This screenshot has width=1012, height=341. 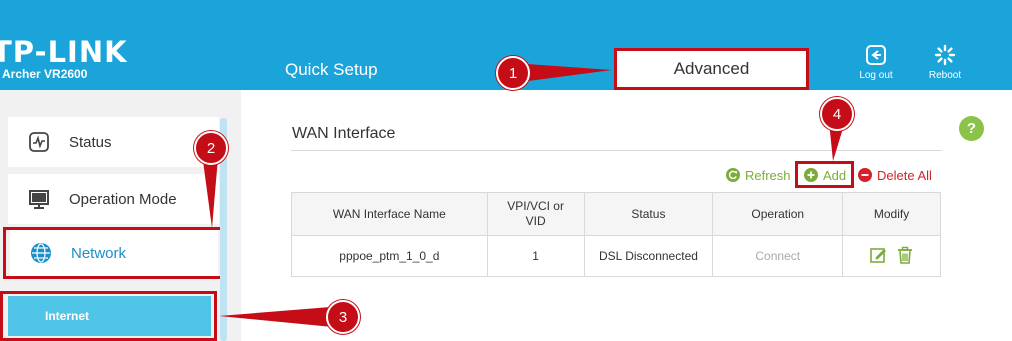 What do you see at coordinates (945, 75) in the screenshot?
I see `reboot-label: Reboot` at bounding box center [945, 75].